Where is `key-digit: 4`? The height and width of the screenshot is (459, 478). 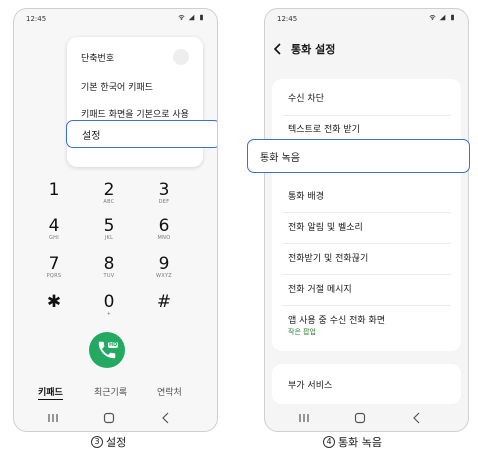
key-digit: 4 is located at coordinates (54, 226).